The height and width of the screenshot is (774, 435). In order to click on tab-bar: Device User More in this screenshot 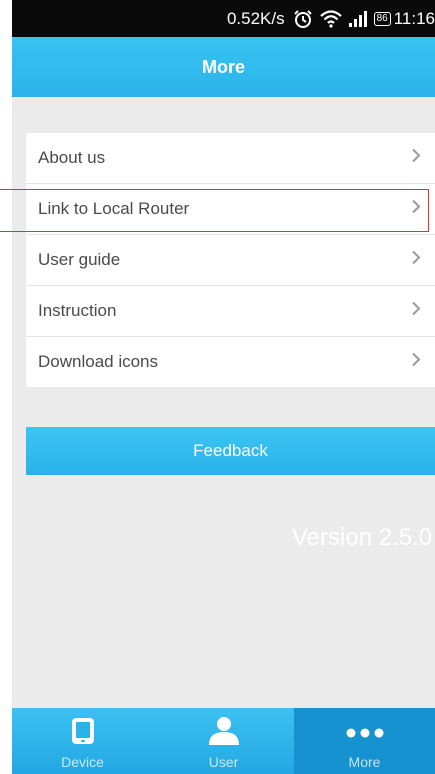, I will do `click(223, 741)`.